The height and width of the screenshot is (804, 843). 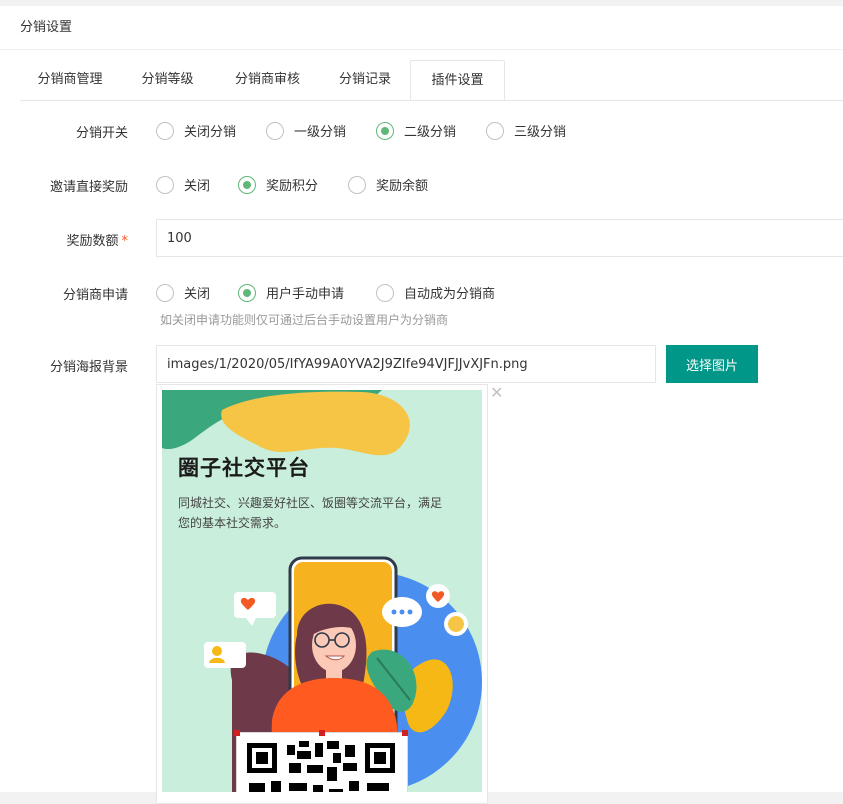 I want to click on qr-code-placeholder, so click(x=321, y=761).